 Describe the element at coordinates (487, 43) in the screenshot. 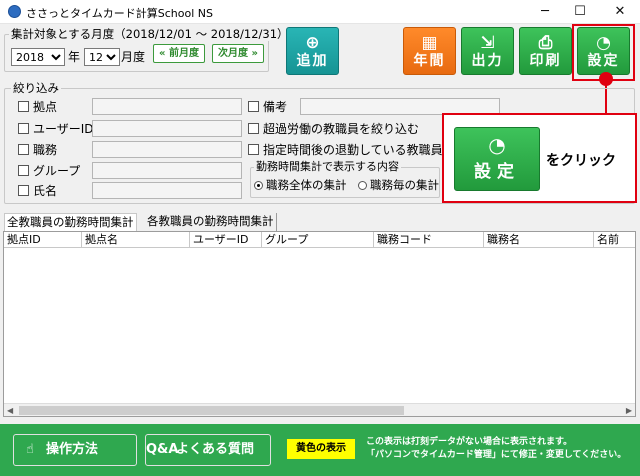

I see `export-file-icon: ⇲` at that location.